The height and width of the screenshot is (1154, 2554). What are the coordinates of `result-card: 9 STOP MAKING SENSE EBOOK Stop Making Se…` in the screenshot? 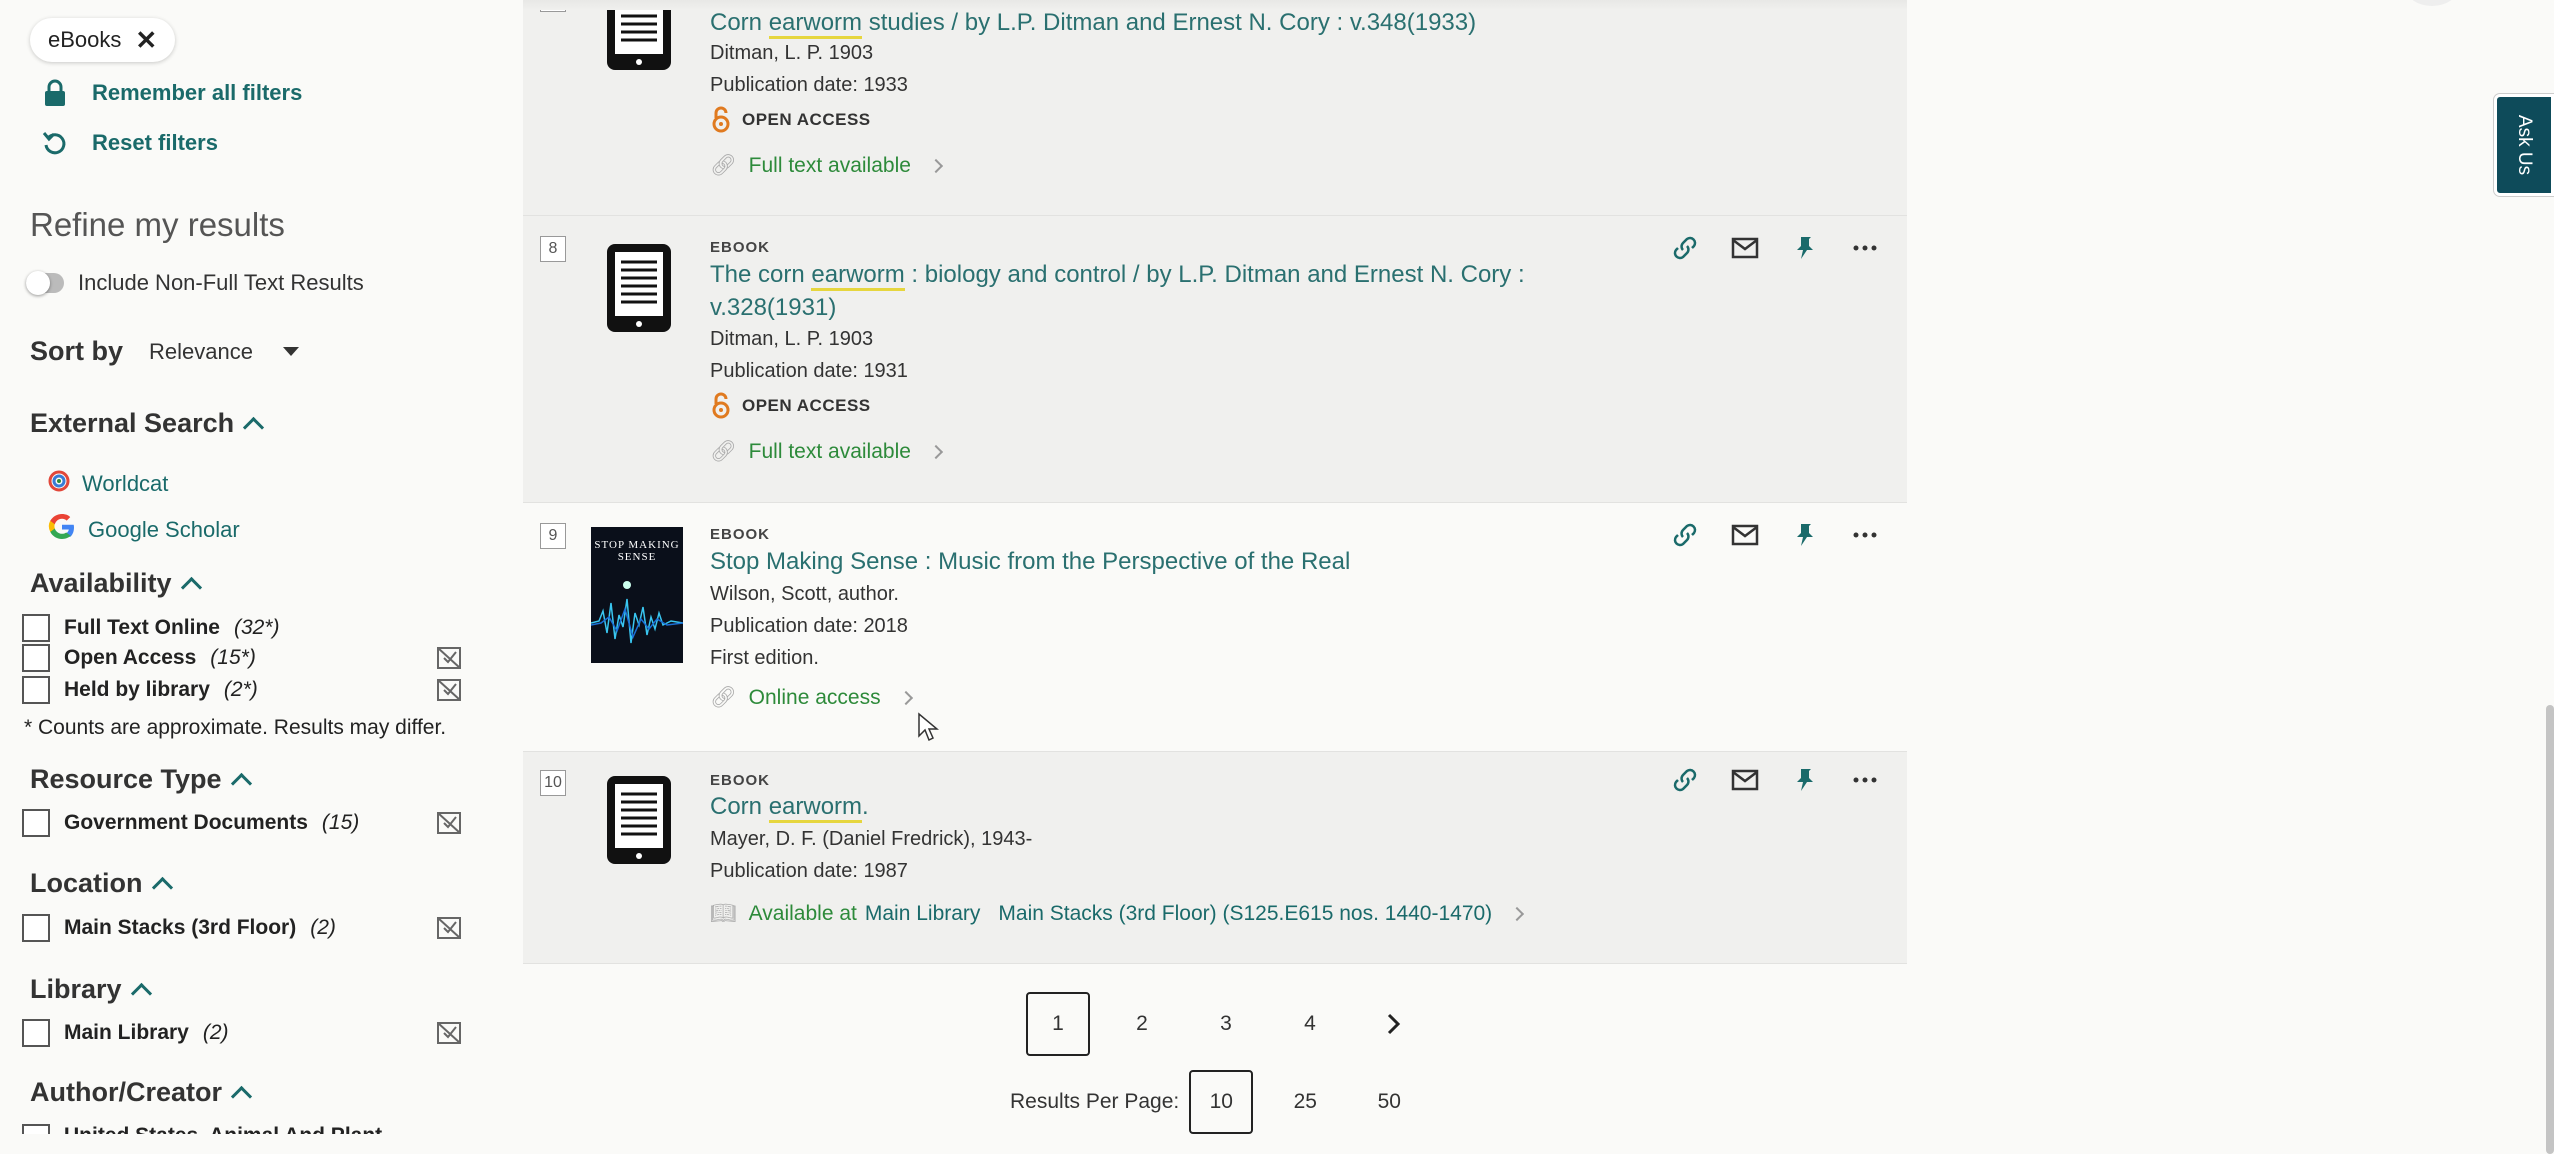 It's located at (1215, 627).